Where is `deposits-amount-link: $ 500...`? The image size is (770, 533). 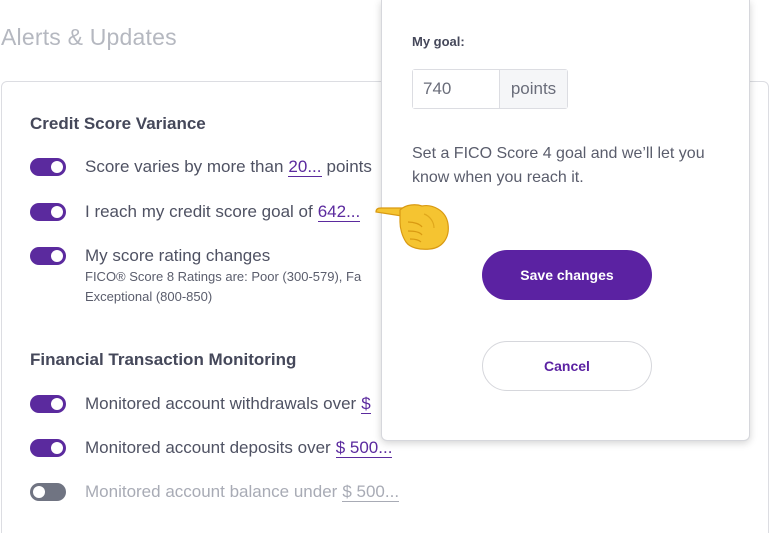 deposits-amount-link: $ 500... is located at coordinates (364, 448).